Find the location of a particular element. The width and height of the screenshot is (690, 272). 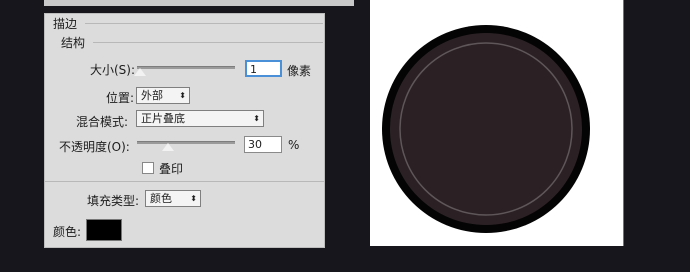

blend-mode-select-value: 正片叠底 is located at coordinates (163, 118).